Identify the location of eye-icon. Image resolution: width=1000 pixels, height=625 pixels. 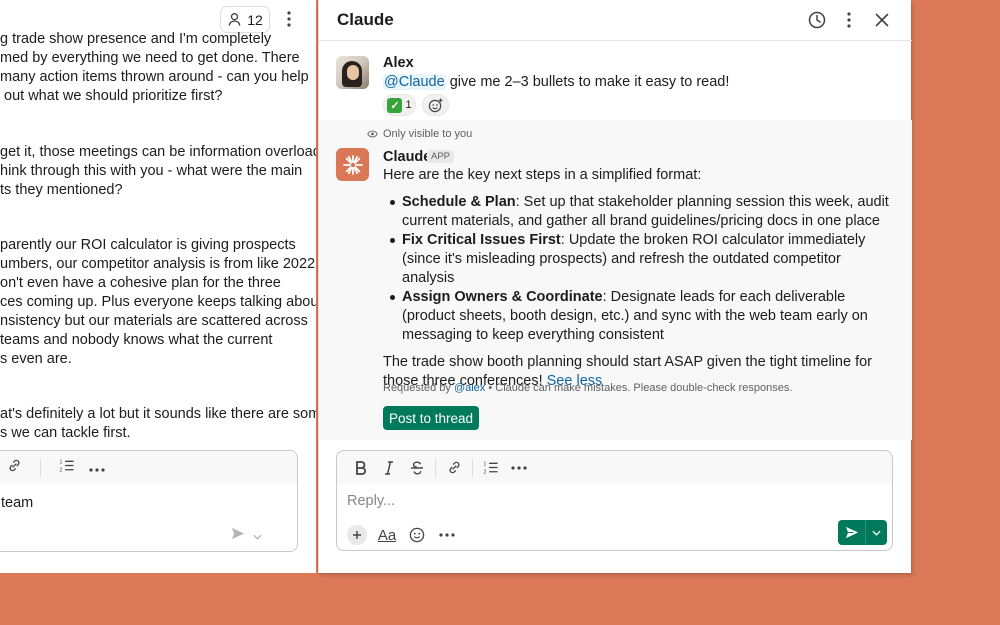
(372, 134).